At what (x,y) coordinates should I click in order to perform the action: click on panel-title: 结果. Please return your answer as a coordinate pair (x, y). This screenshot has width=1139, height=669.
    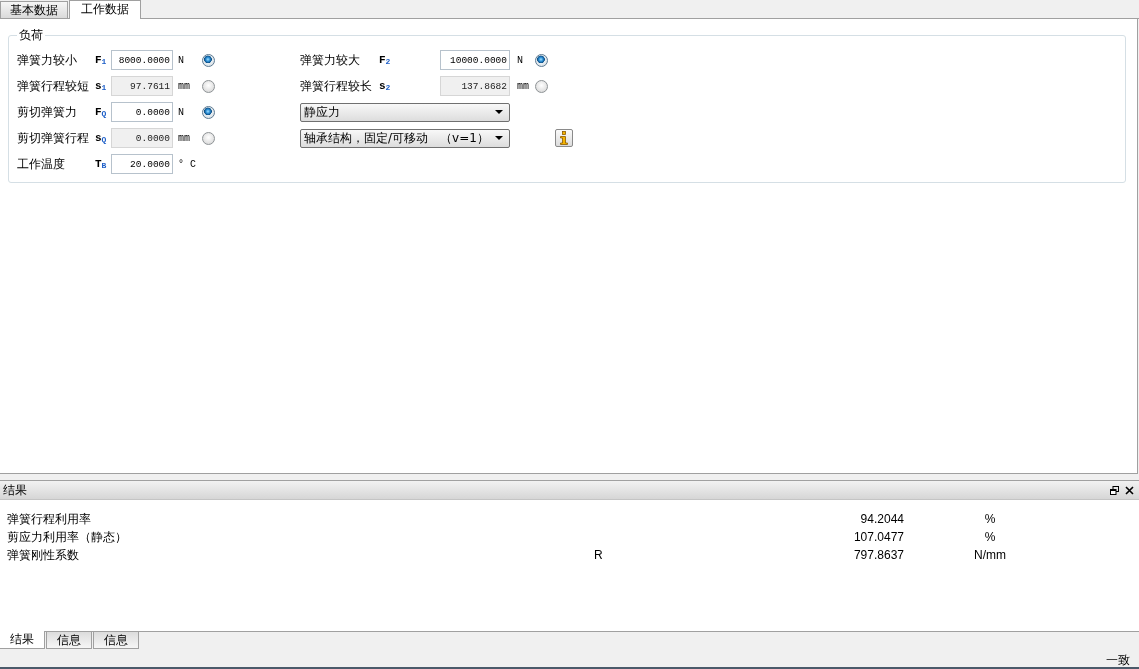
    Looking at the image, I should click on (15, 490).